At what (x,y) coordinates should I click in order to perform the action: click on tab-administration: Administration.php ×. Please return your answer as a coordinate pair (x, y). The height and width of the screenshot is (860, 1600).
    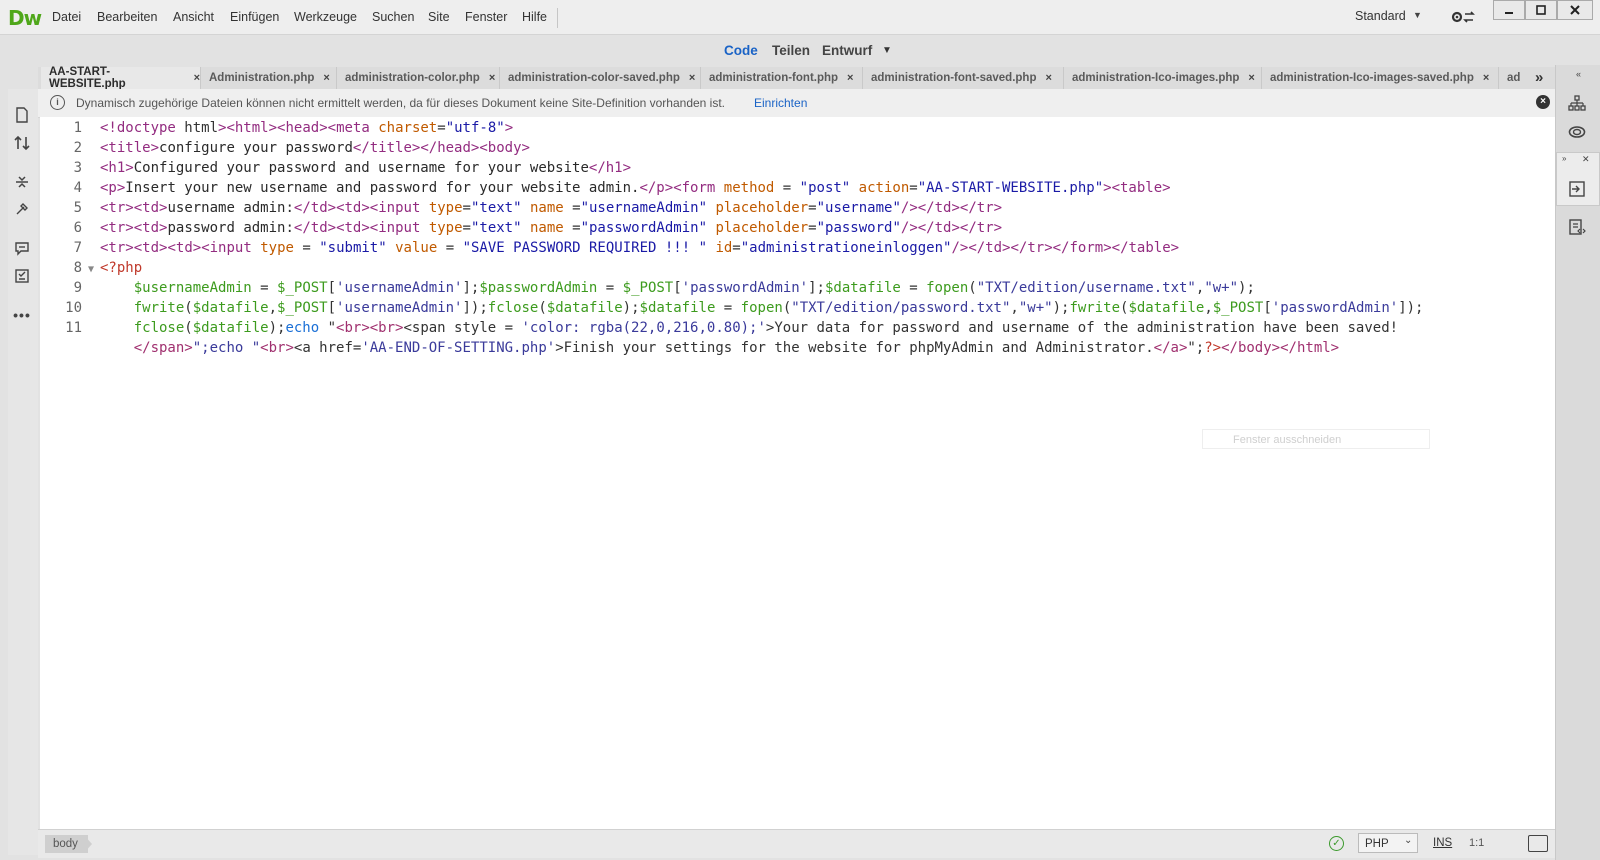
    Looking at the image, I should click on (269, 78).